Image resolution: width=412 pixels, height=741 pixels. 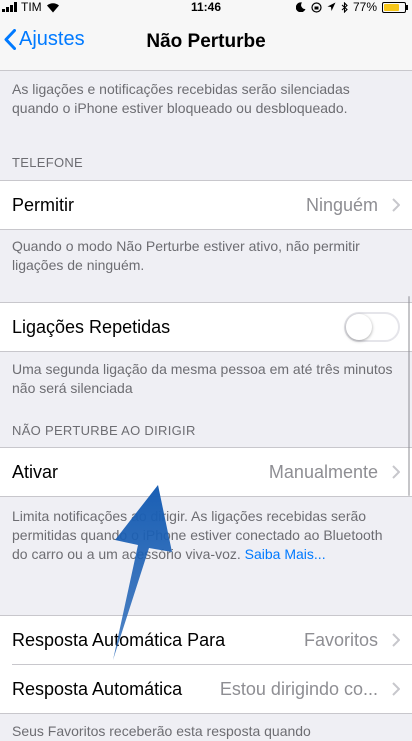 What do you see at coordinates (364, 7) in the screenshot?
I see `battery-percent: 77%` at bounding box center [364, 7].